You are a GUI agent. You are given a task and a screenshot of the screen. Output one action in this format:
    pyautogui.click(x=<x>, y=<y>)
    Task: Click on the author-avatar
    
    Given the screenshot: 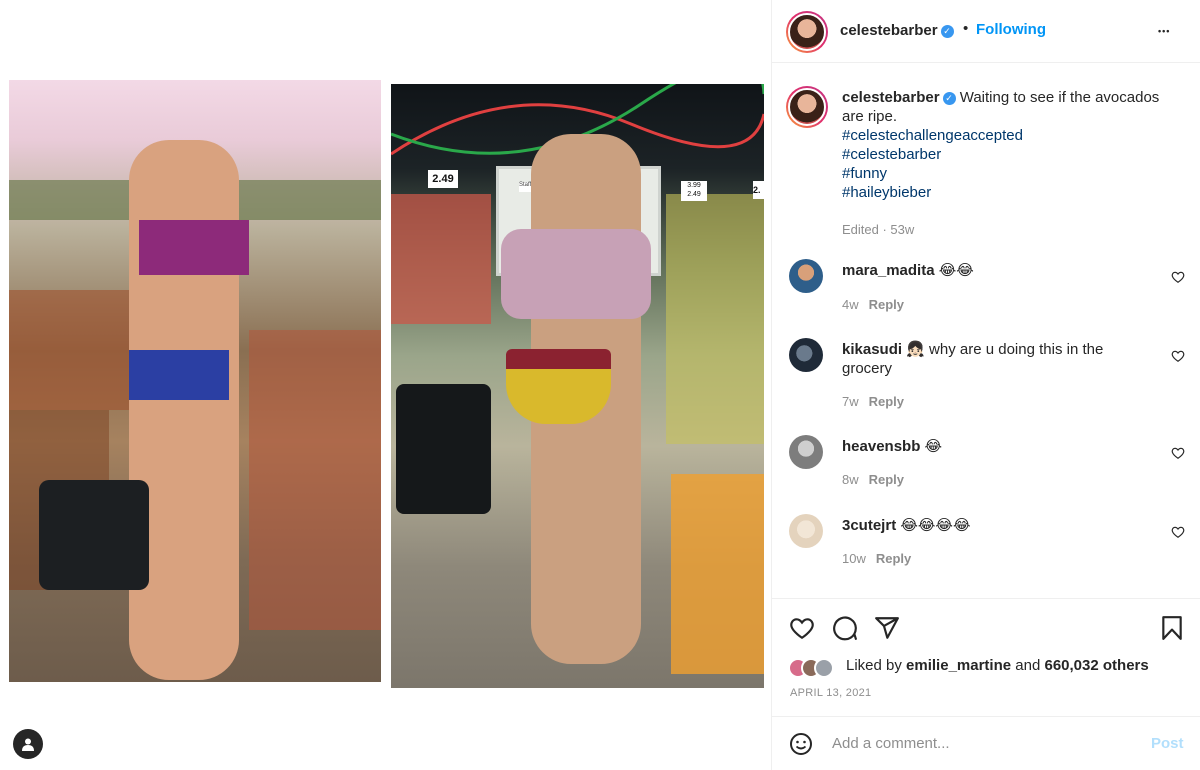 What is the action you would take?
    pyautogui.click(x=807, y=32)
    